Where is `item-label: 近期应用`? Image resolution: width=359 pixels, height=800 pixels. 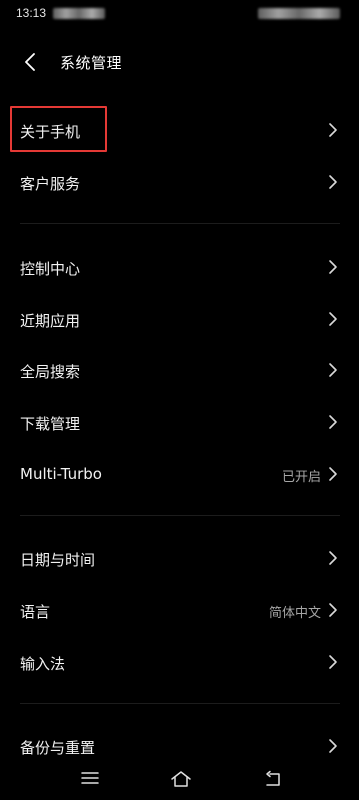
item-label: 近期应用 is located at coordinates (50, 321).